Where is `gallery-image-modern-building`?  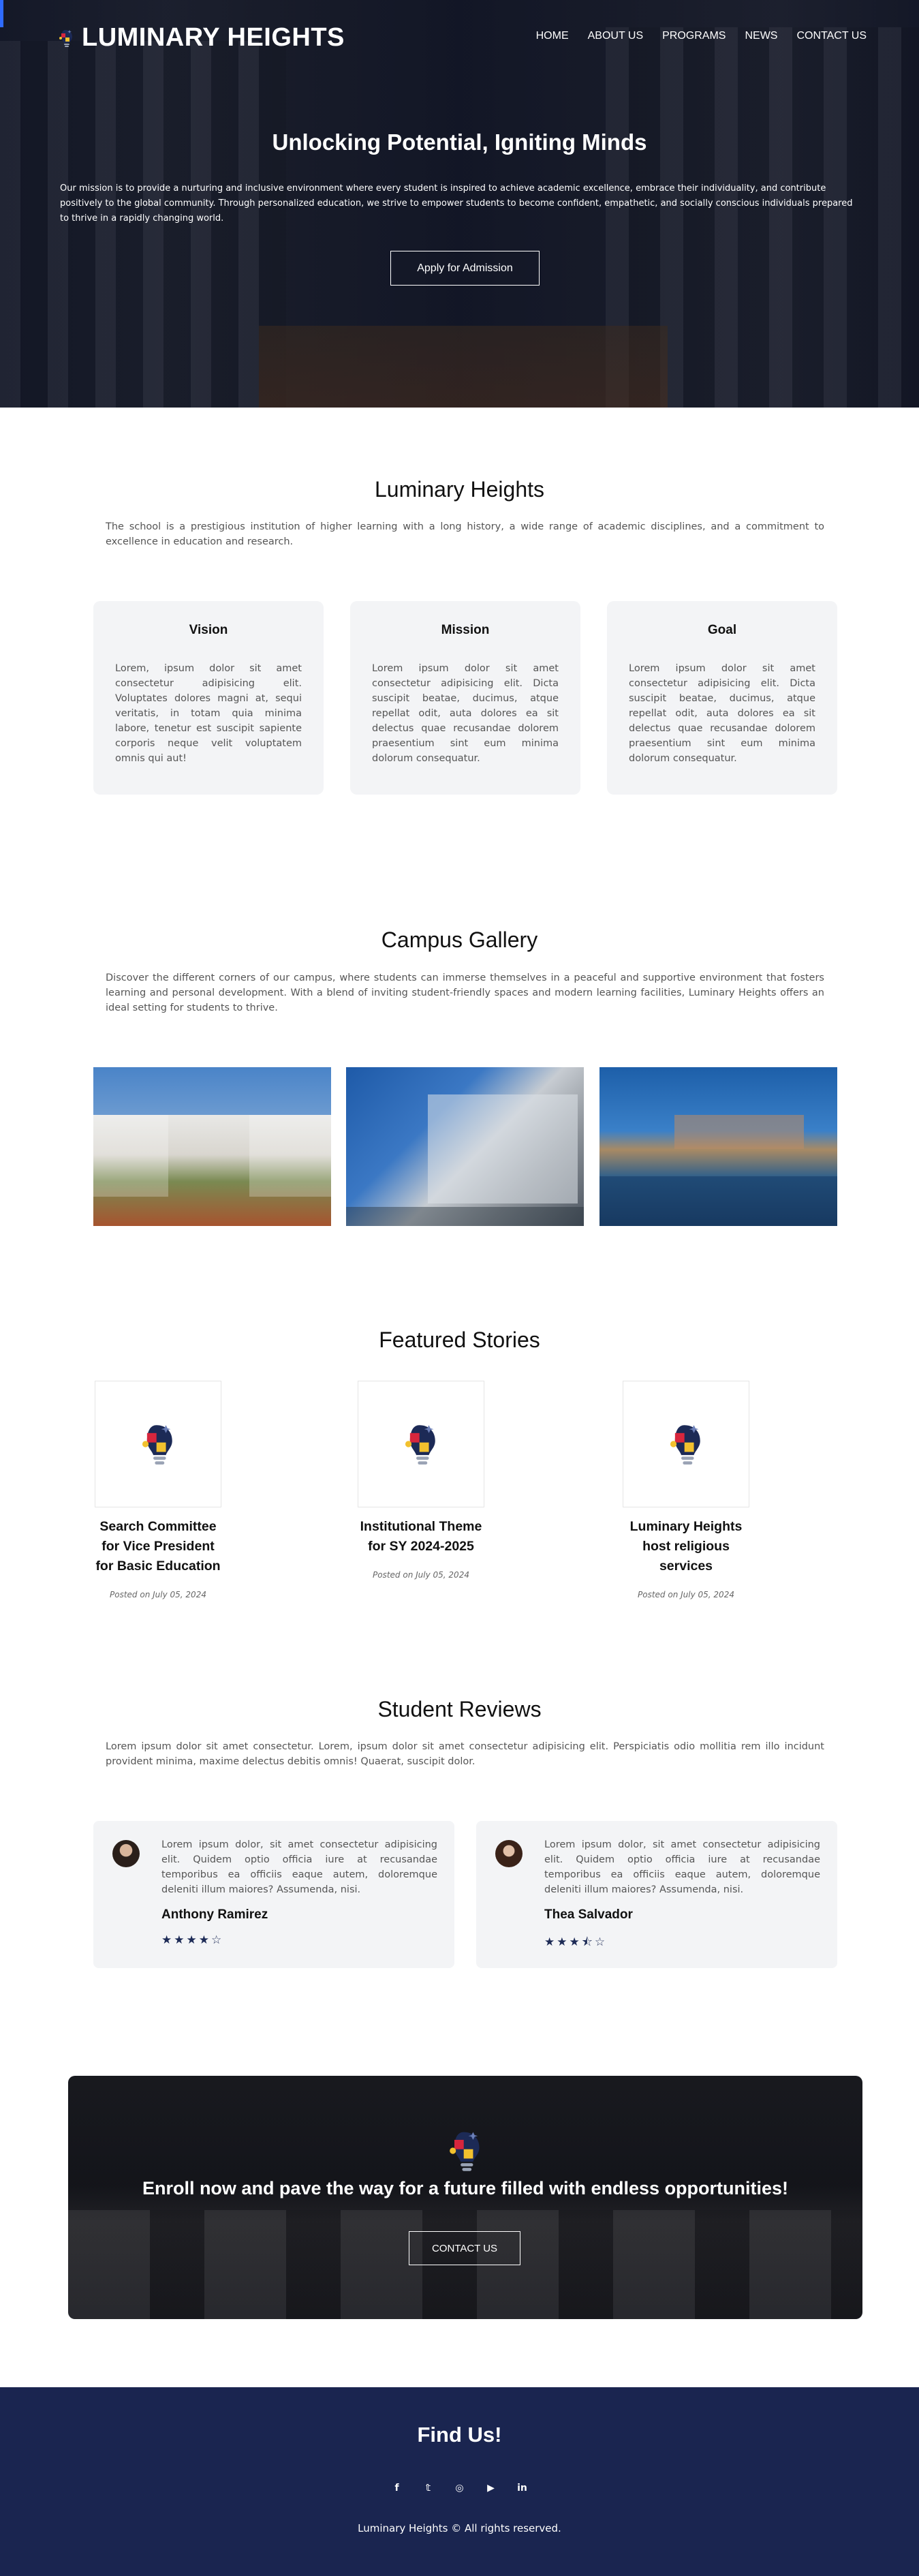 gallery-image-modern-building is located at coordinates (465, 1146).